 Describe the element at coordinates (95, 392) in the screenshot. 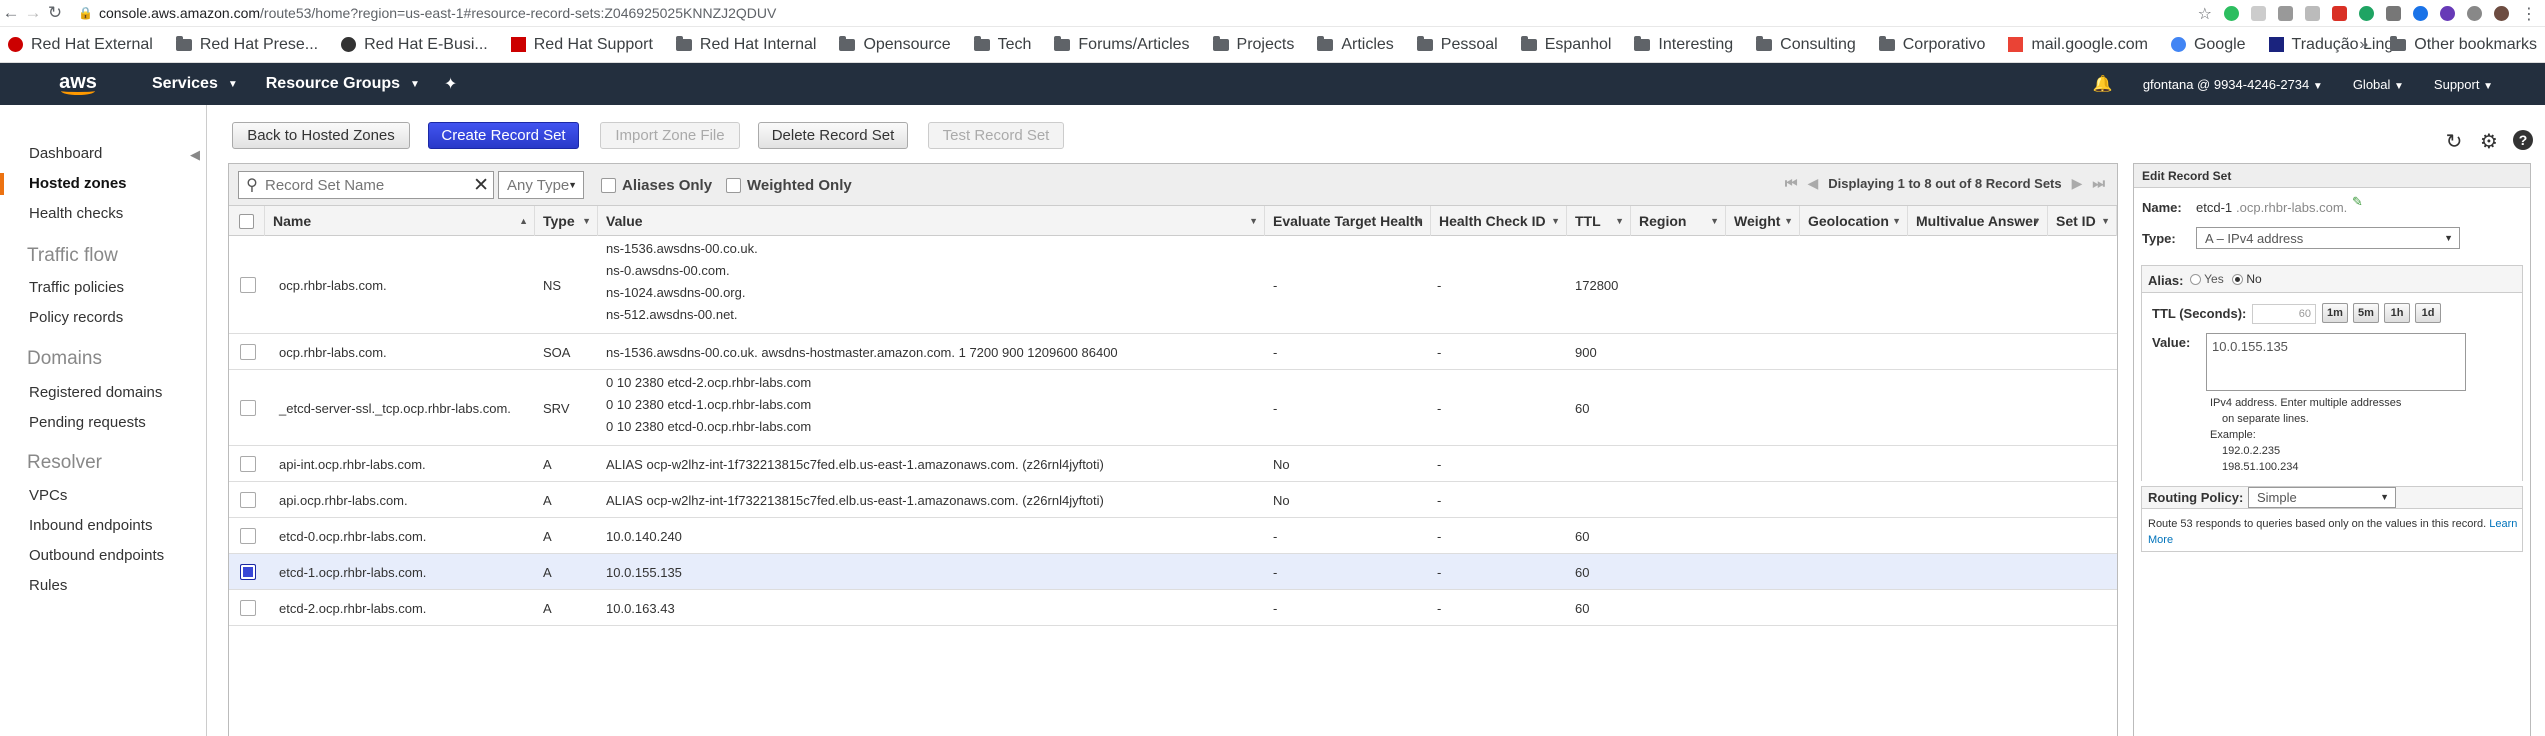

I see `sidebar-item-registered-domains: Registered domains` at that location.